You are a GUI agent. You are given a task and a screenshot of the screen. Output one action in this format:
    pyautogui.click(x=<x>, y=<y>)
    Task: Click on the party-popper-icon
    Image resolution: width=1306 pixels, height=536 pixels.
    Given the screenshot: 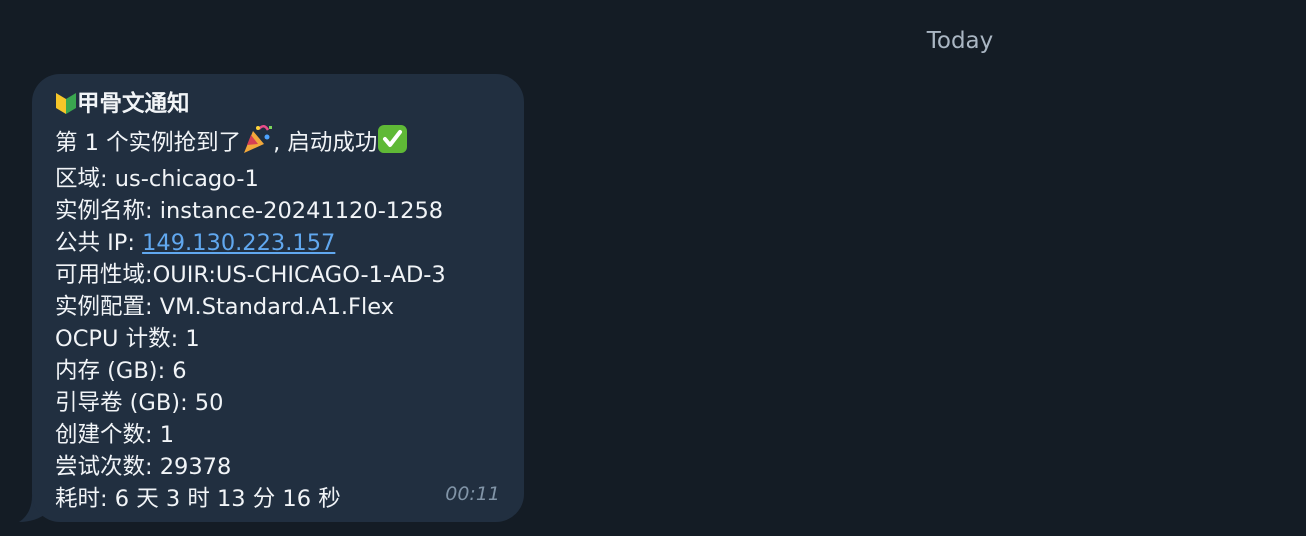 What is the action you would take?
    pyautogui.click(x=257, y=143)
    